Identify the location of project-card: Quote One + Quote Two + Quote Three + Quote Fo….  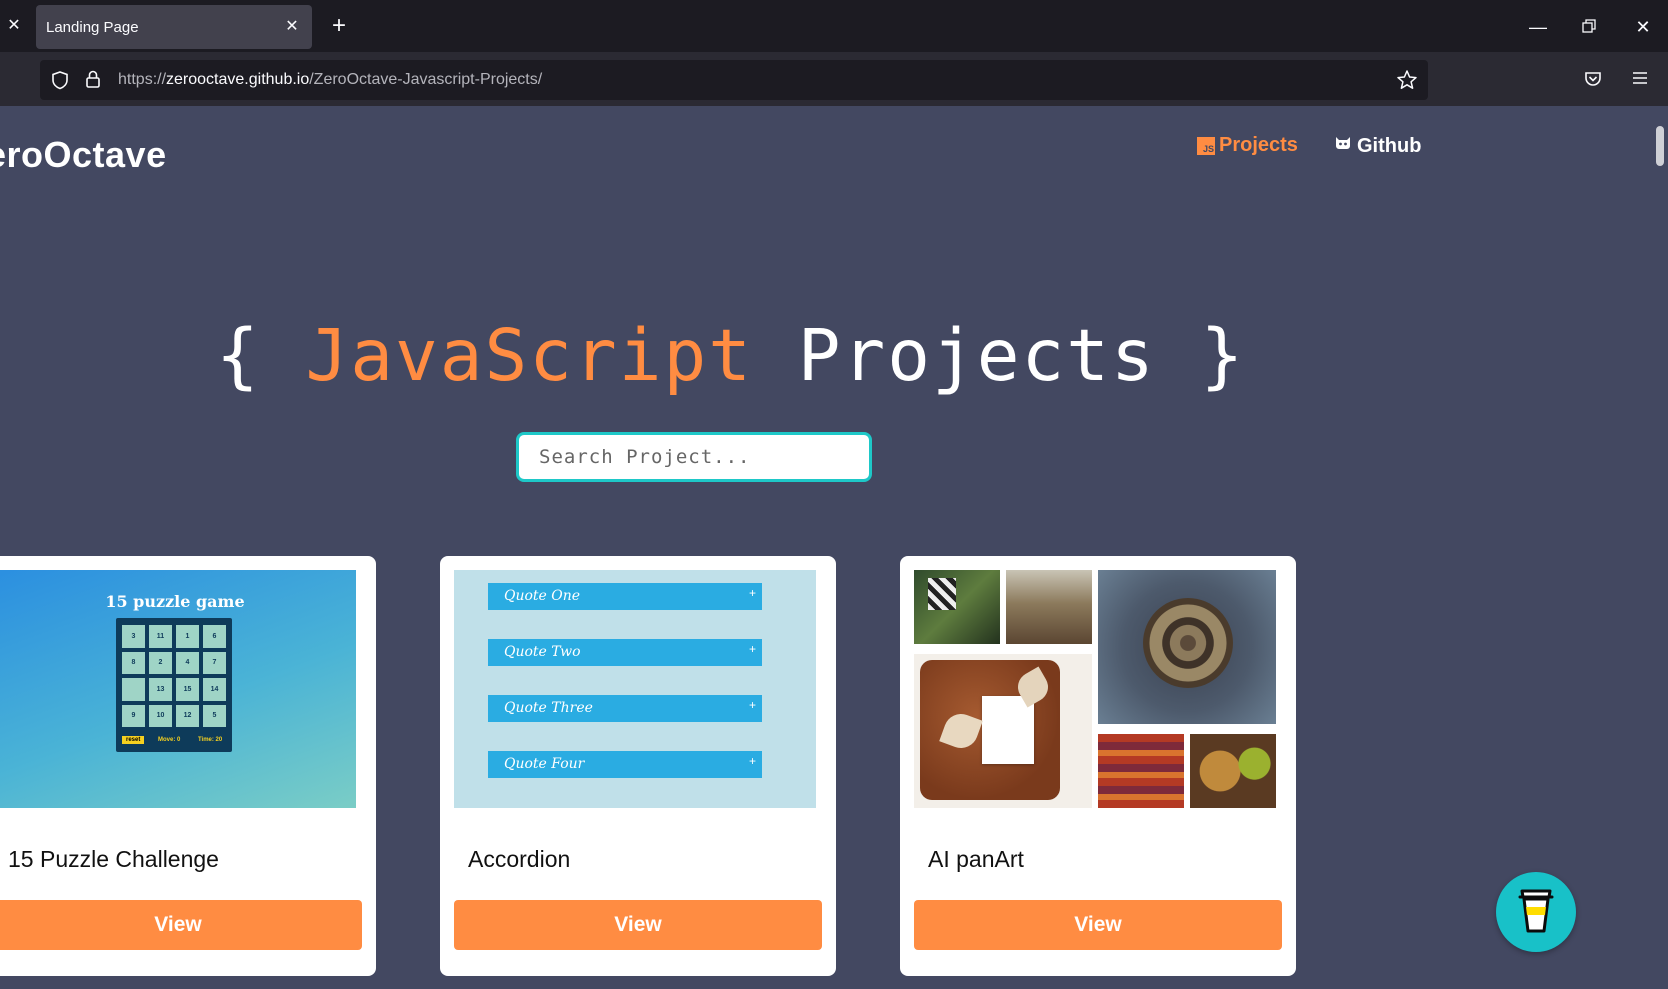
(638, 766).